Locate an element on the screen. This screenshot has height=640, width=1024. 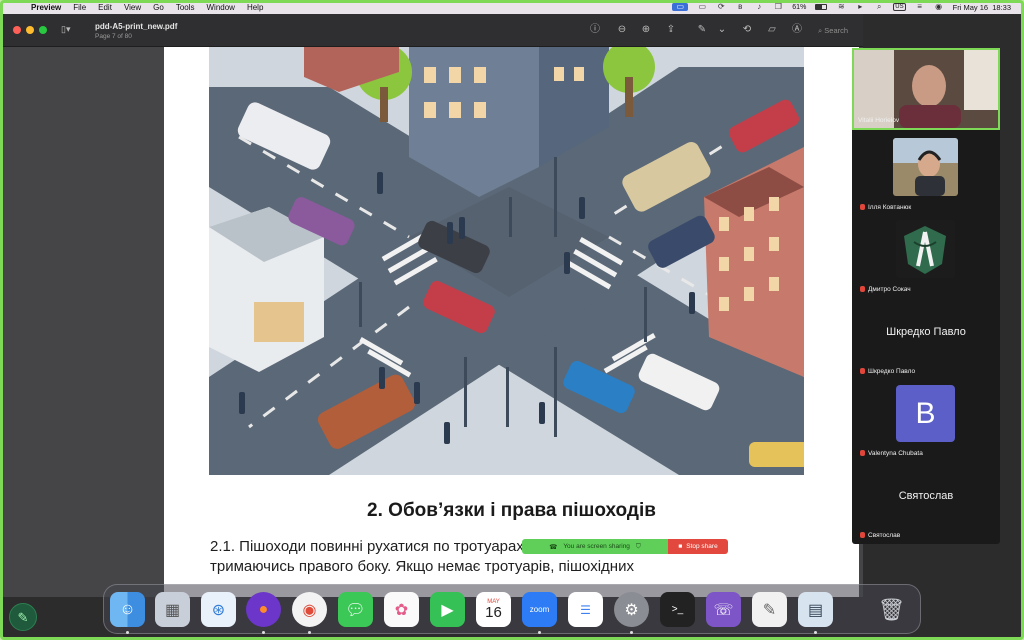
stop-share-label: Stop share is located at coordinates (702, 546).